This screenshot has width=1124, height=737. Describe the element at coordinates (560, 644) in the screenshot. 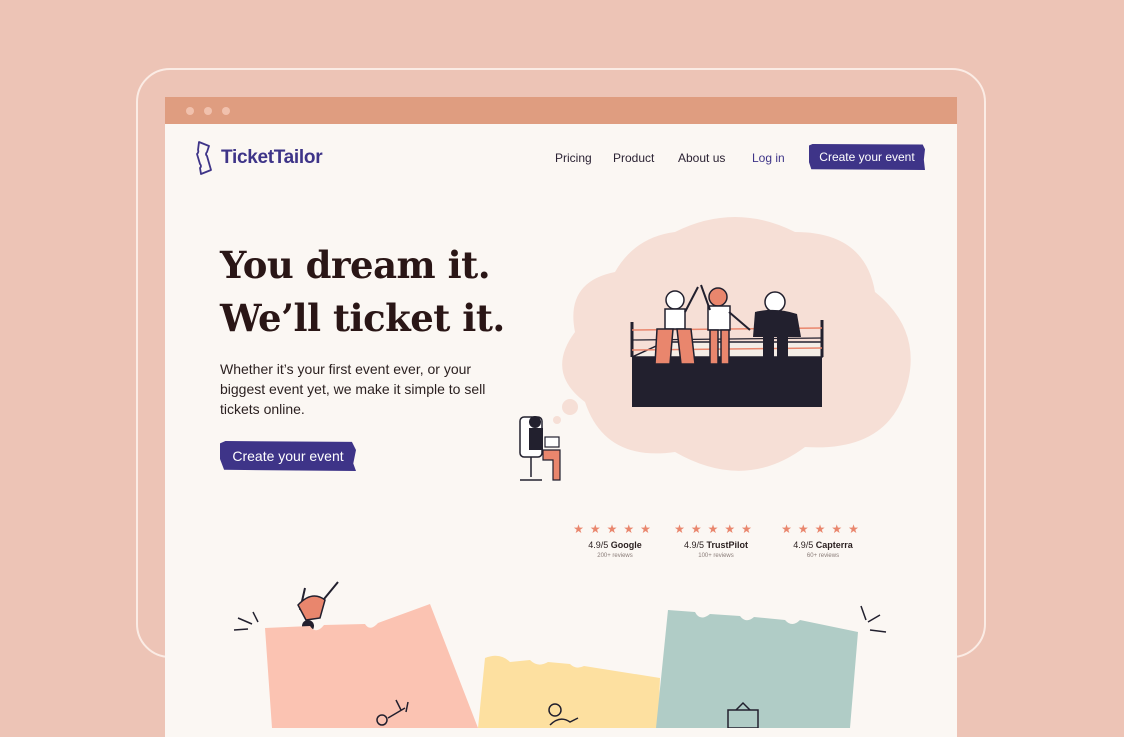

I see `tickets-illustration` at that location.